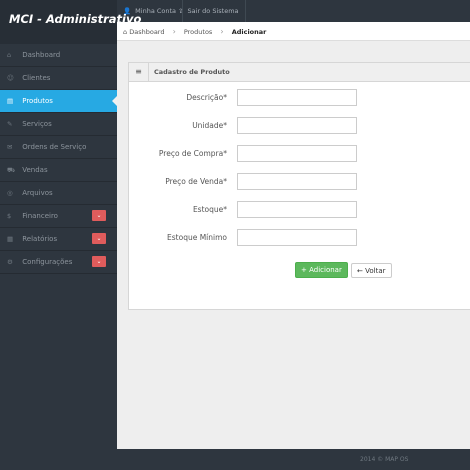 This screenshot has height=470, width=470. Describe the element at coordinates (10, 193) in the screenshot. I see `hdd-icon: ◎` at that location.